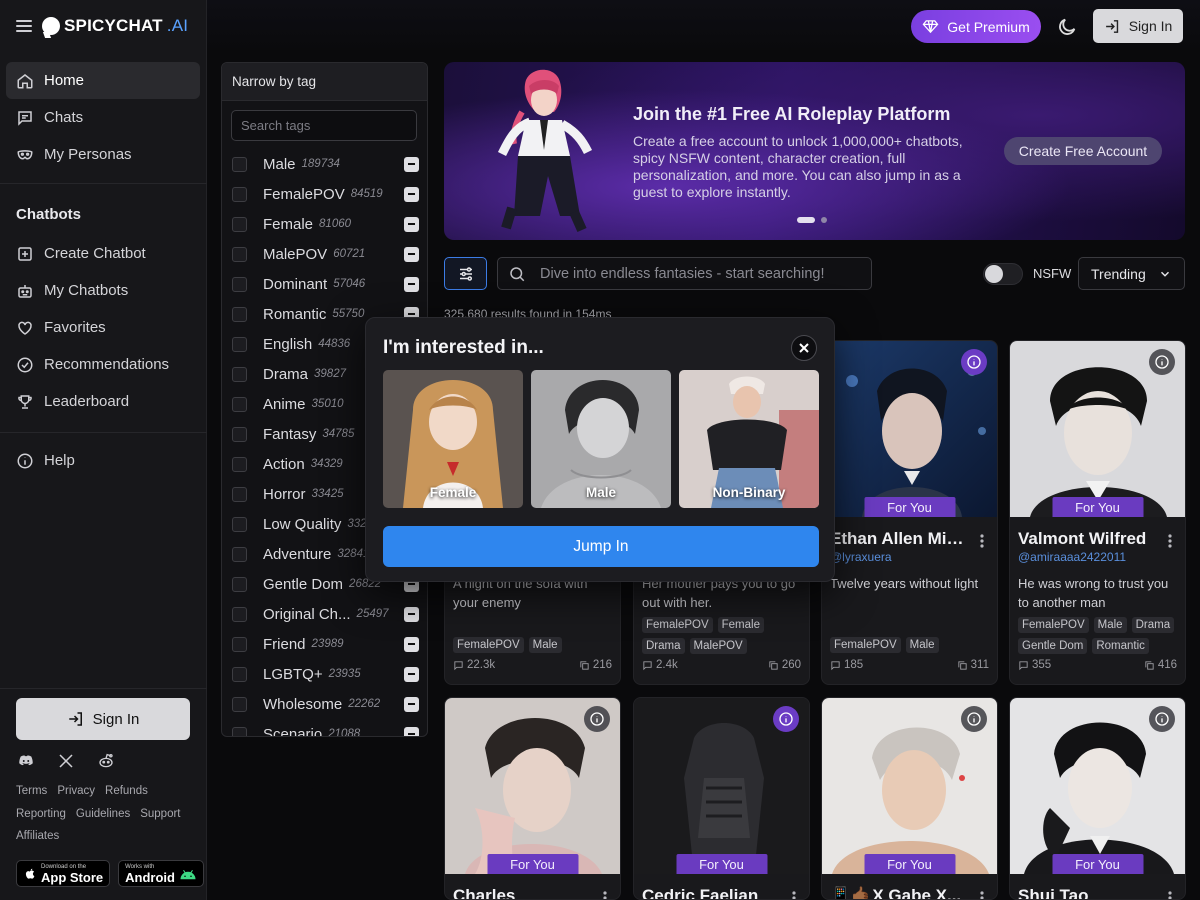 This screenshot has width=1200, height=900. Describe the element at coordinates (453, 439) in the screenshot. I see `interest-option-female: Female` at that location.